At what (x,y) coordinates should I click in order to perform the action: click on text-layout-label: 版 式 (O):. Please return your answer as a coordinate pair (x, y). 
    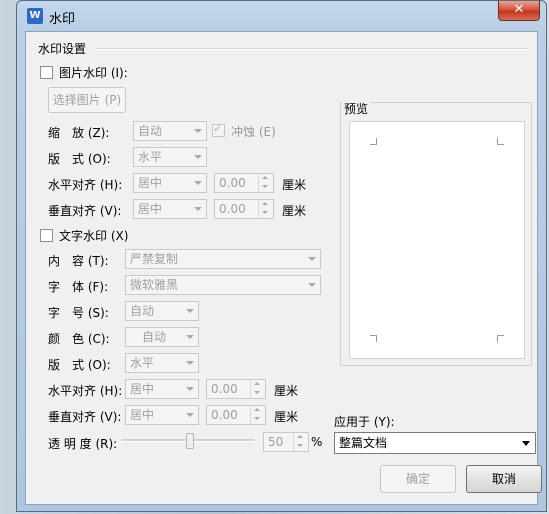
    Looking at the image, I should click on (79, 365).